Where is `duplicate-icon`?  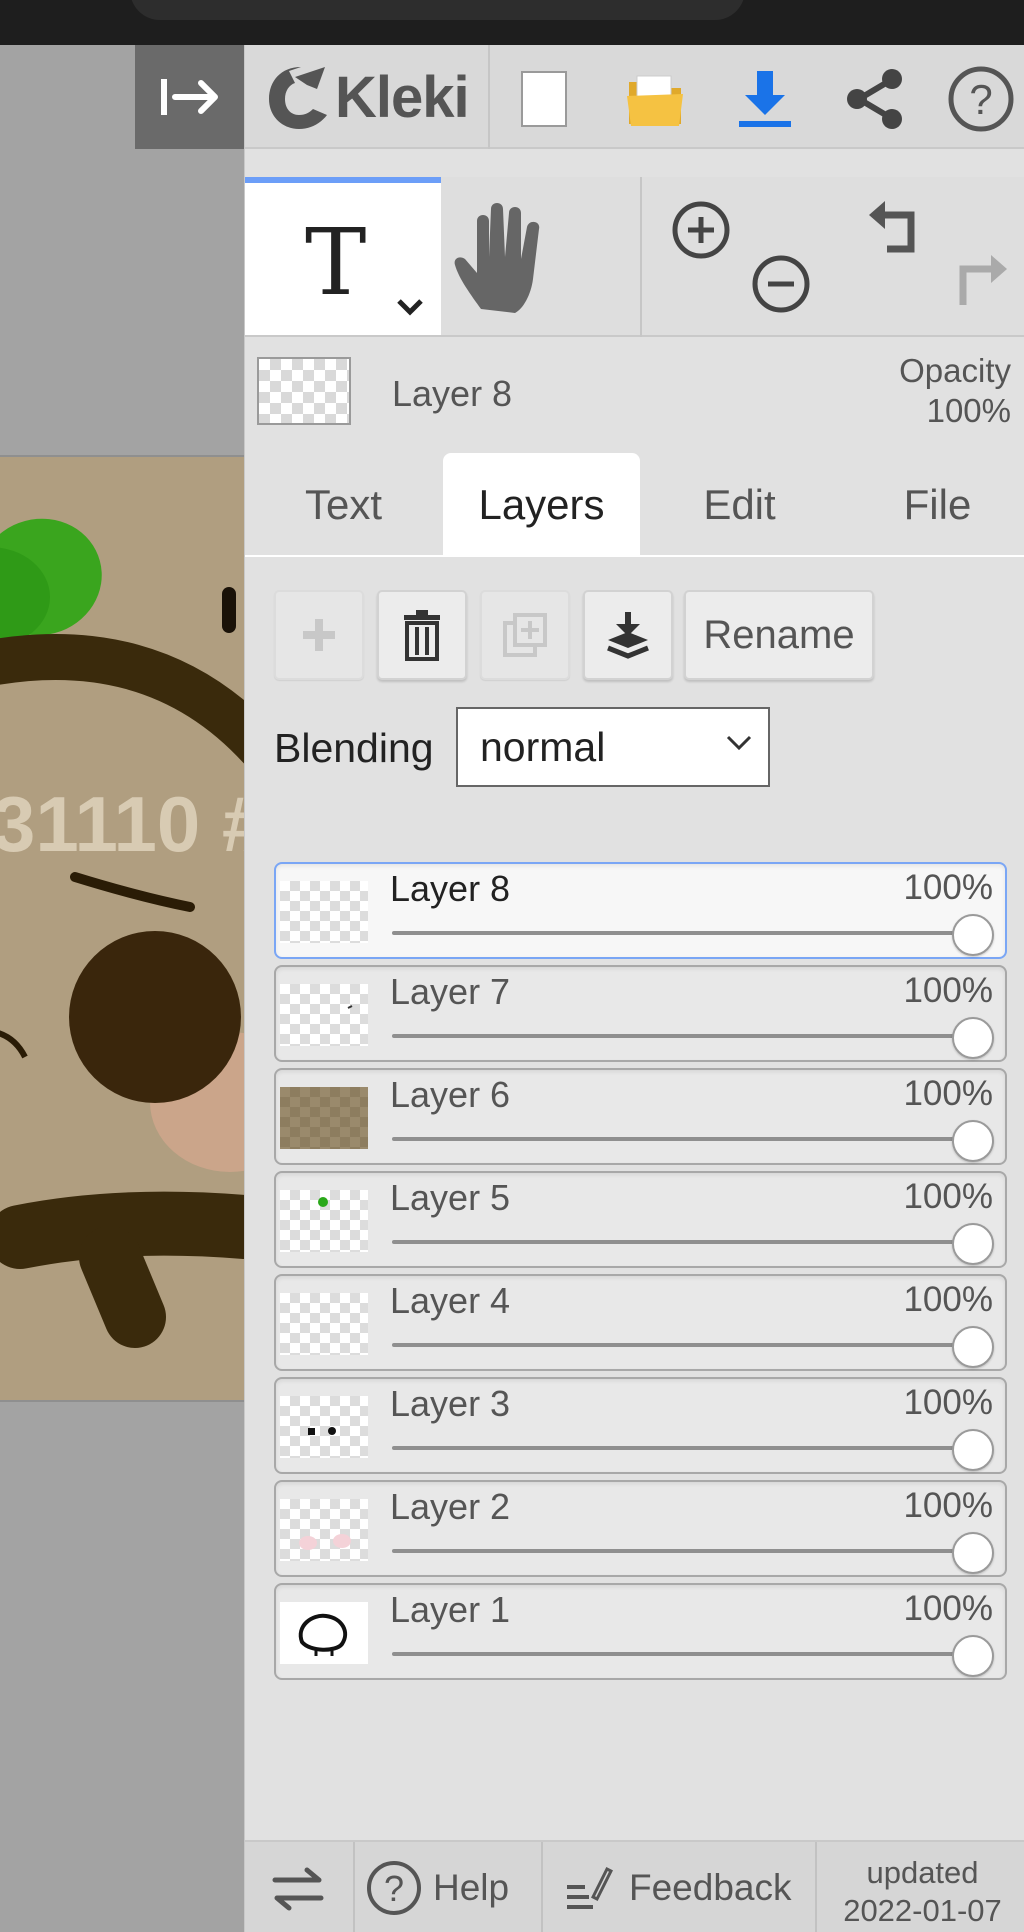 duplicate-icon is located at coordinates (525, 635).